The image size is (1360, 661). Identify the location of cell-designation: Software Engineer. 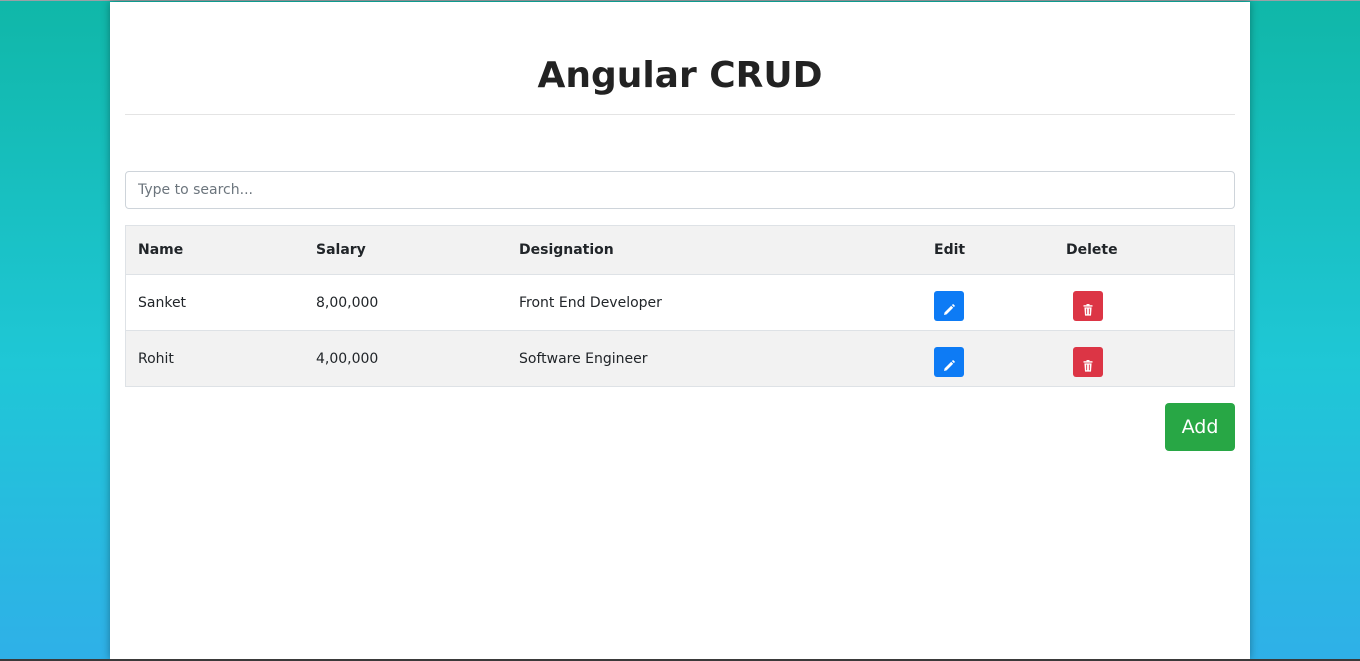
(714, 358).